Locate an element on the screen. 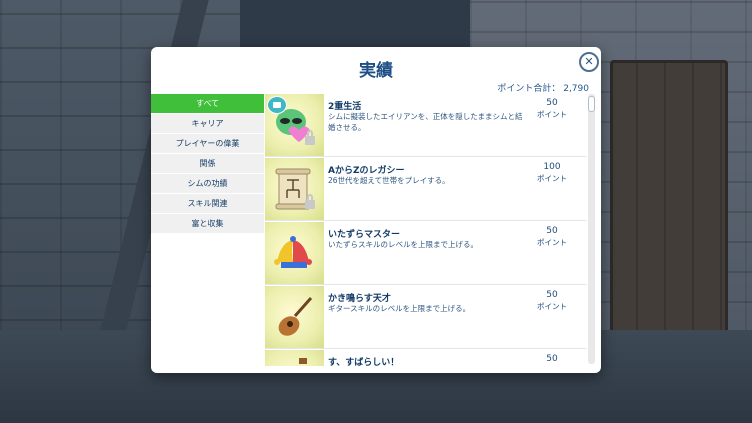 The image size is (752, 423). jester-hat-icon is located at coordinates (293, 252).